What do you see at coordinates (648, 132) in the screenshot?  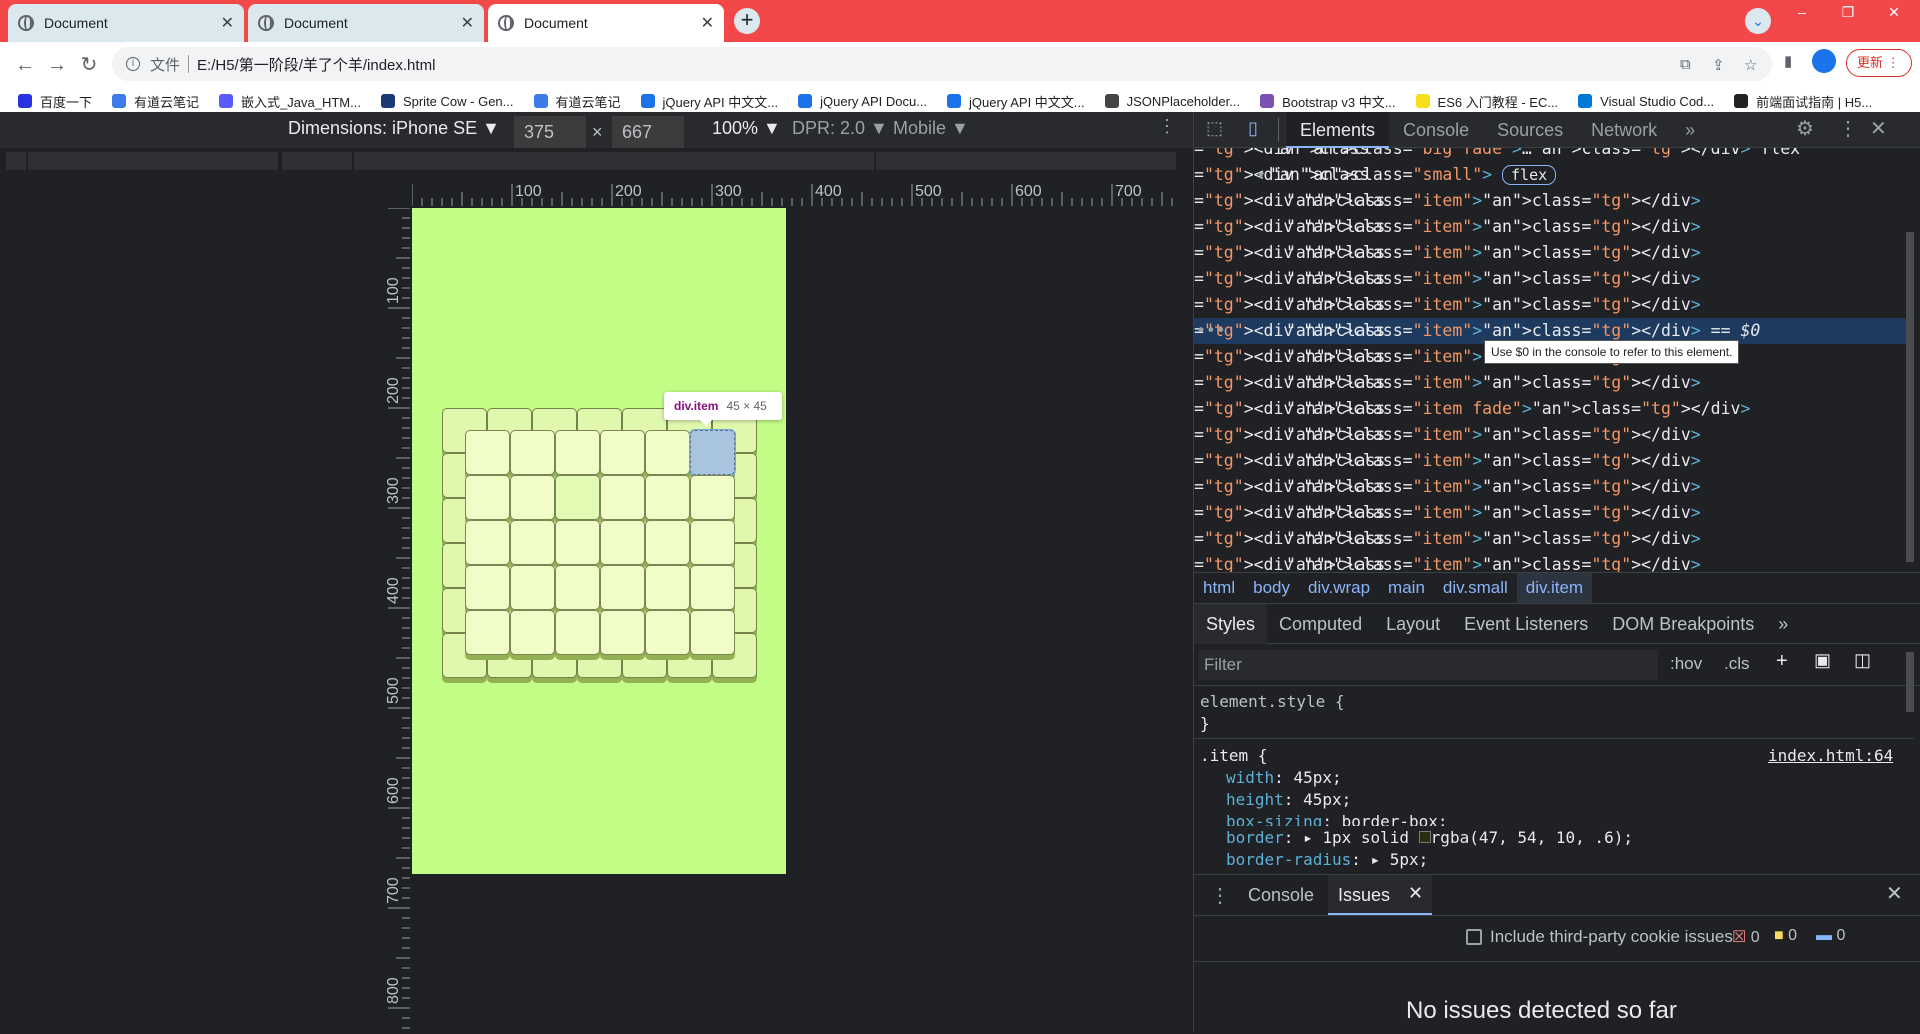 I see `height-input: 667` at bounding box center [648, 132].